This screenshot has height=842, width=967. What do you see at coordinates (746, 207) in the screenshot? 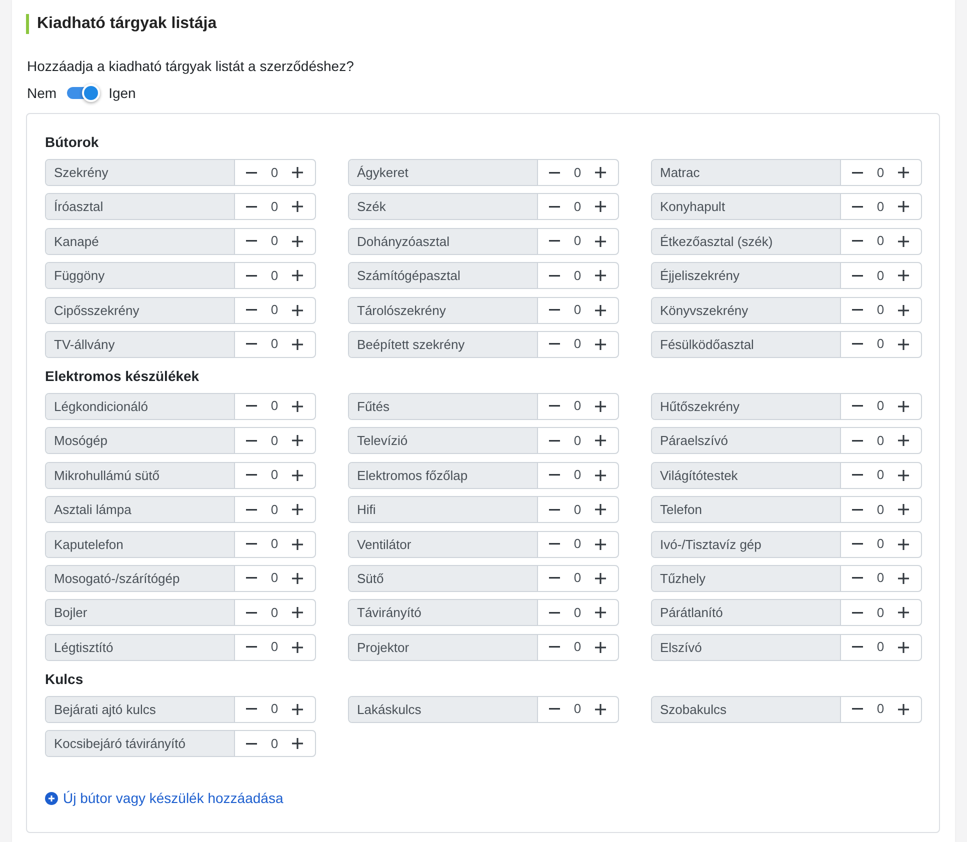
I see `item-label: Konyhapult` at bounding box center [746, 207].